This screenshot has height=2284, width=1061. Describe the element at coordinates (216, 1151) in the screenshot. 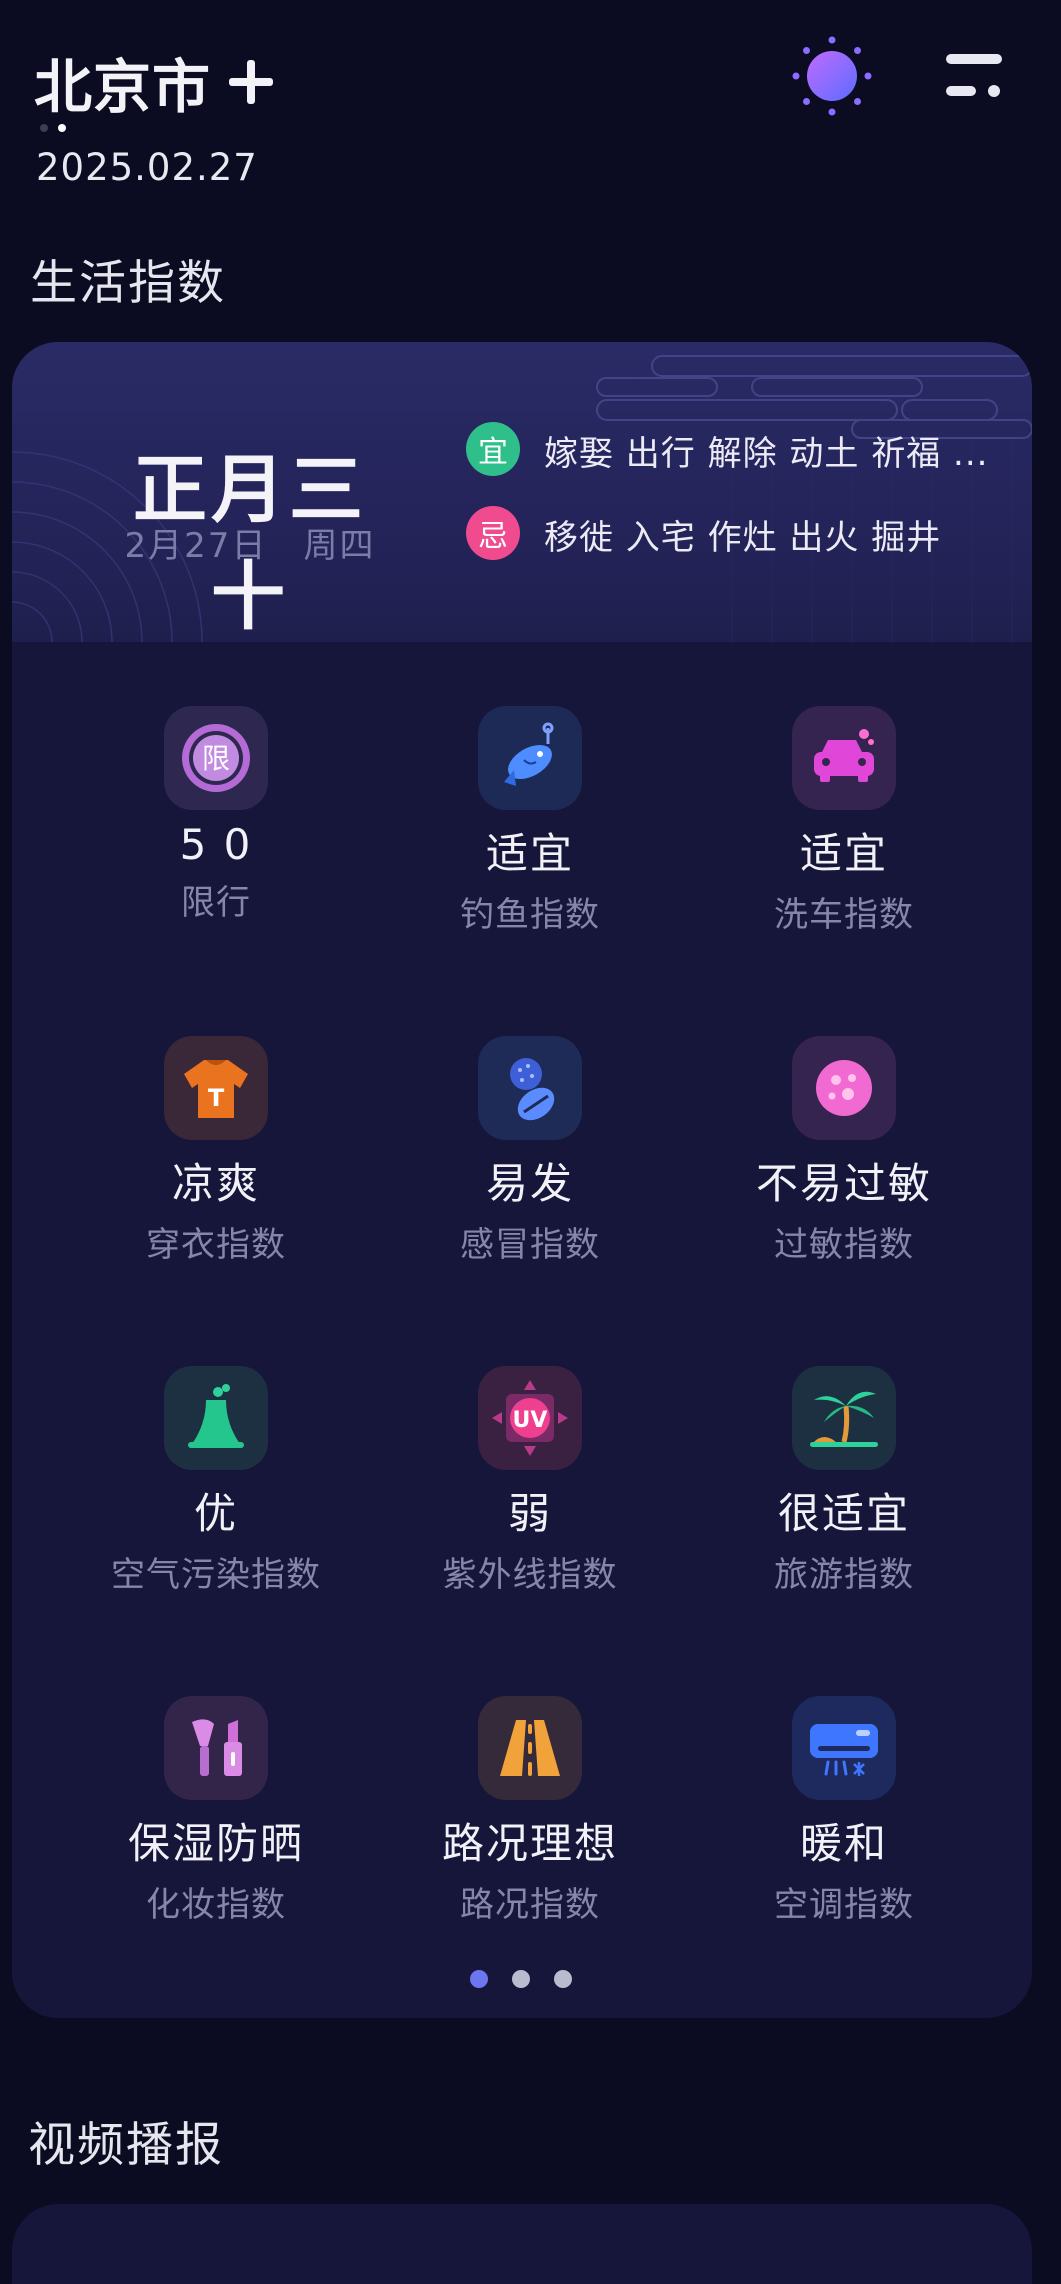

I see `index-item-clothing: T 凉爽 穿衣指数` at that location.